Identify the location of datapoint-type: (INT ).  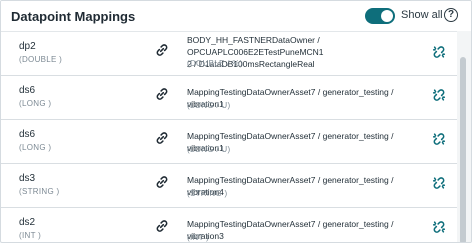
(30, 235).